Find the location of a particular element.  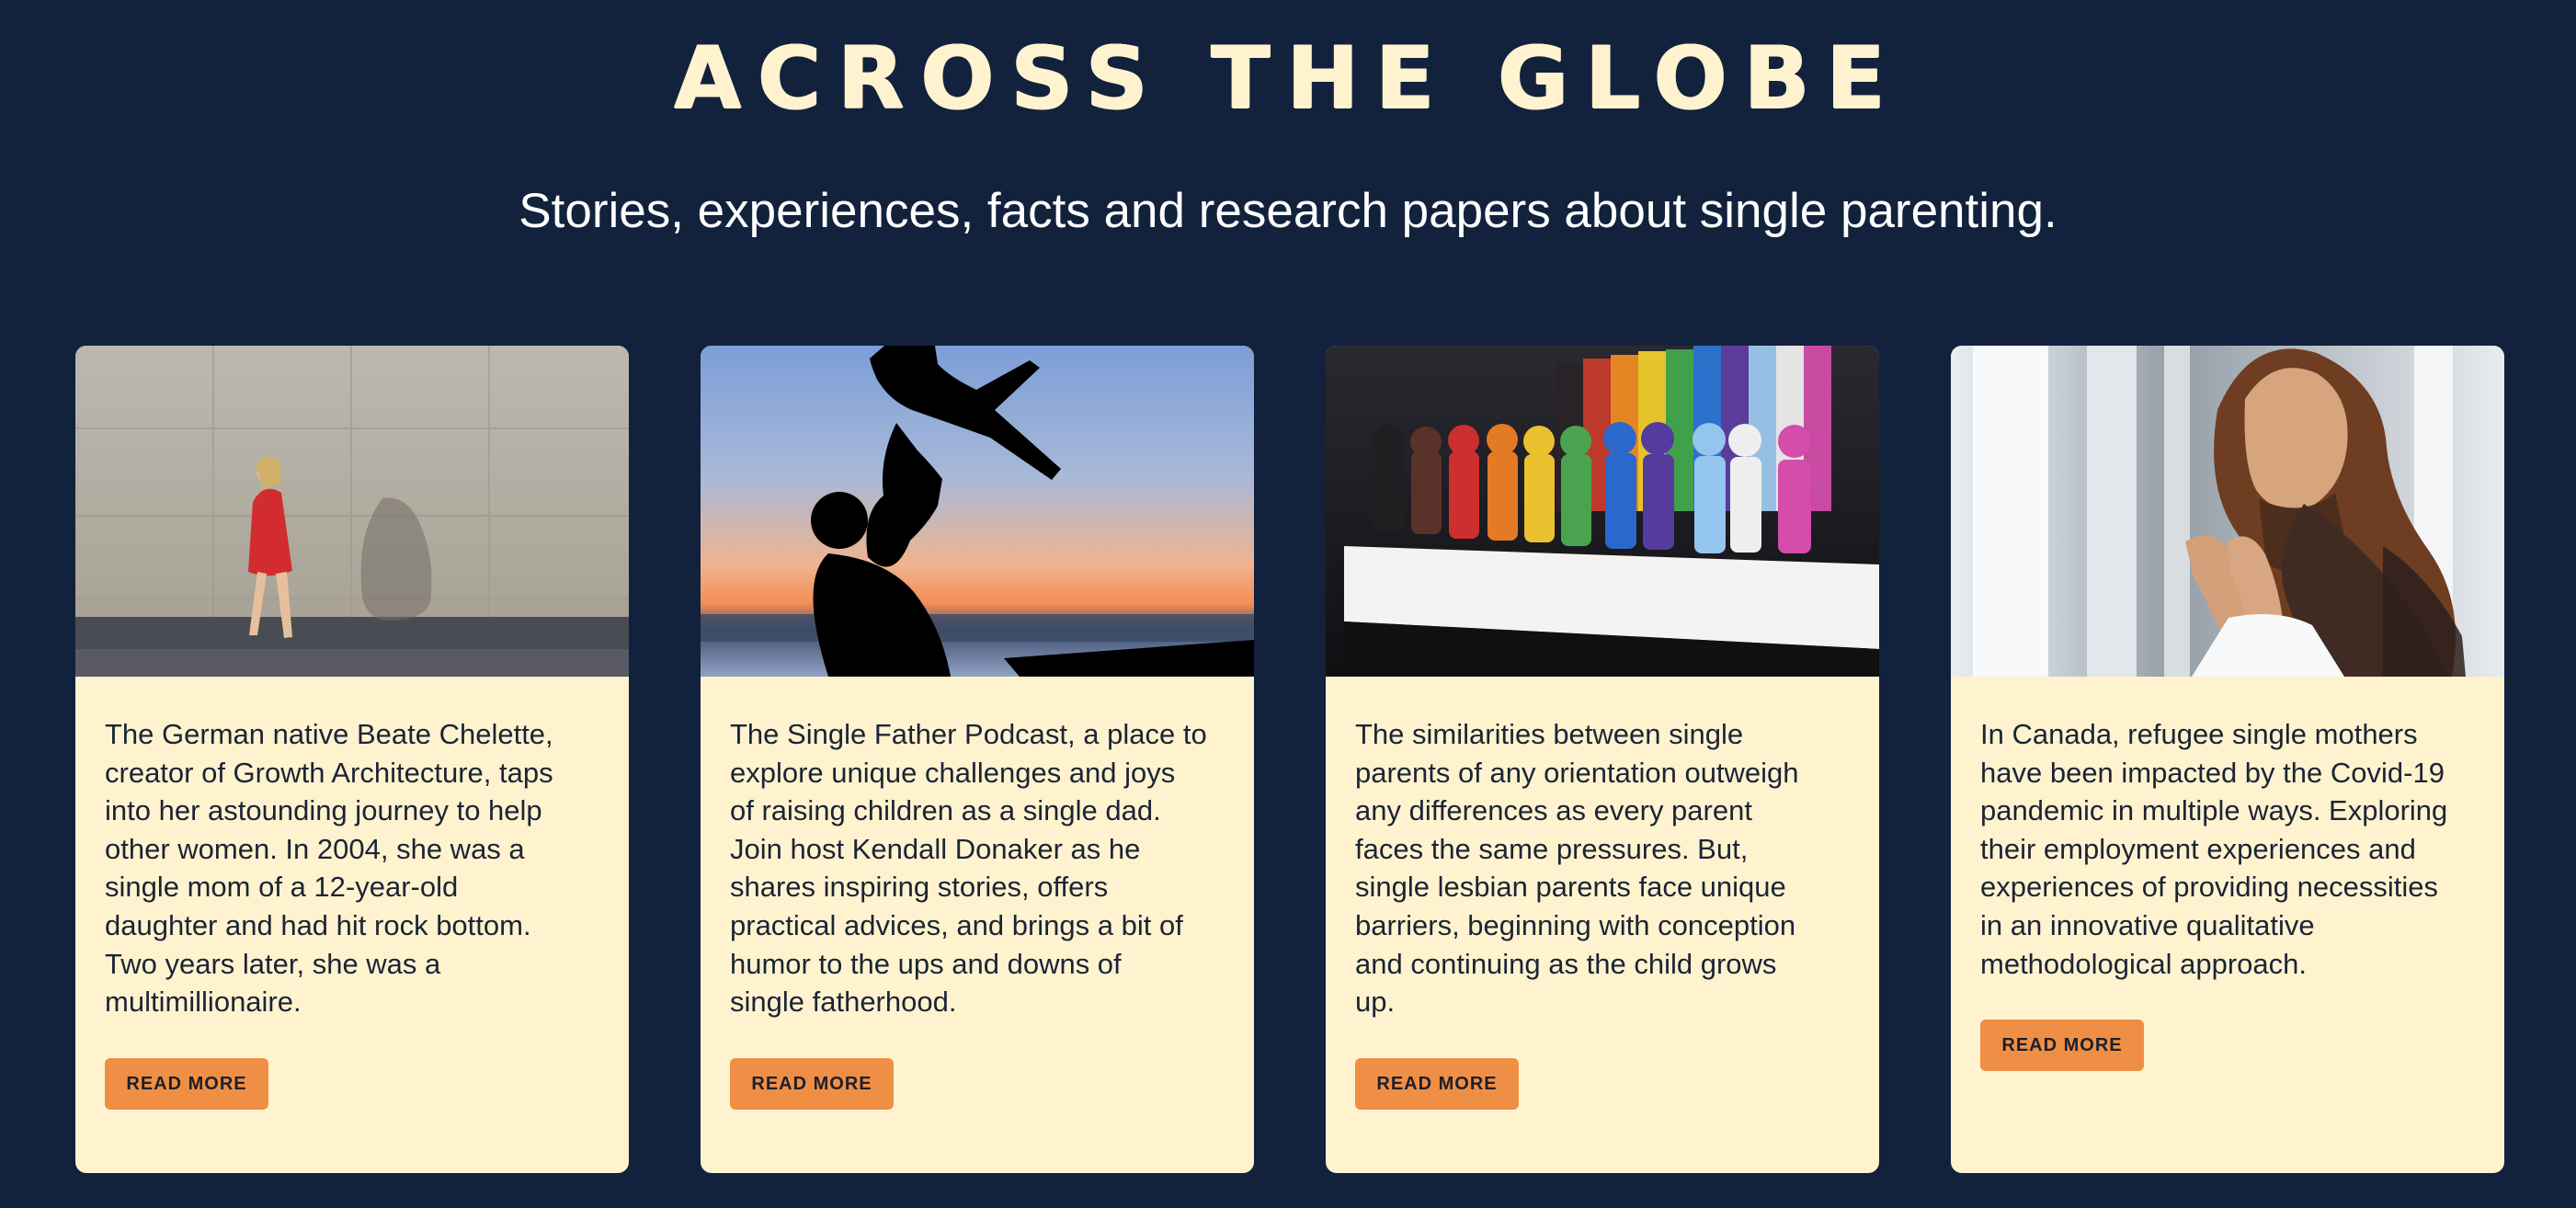

card-image-woman-hijab is located at coordinates (2227, 511).